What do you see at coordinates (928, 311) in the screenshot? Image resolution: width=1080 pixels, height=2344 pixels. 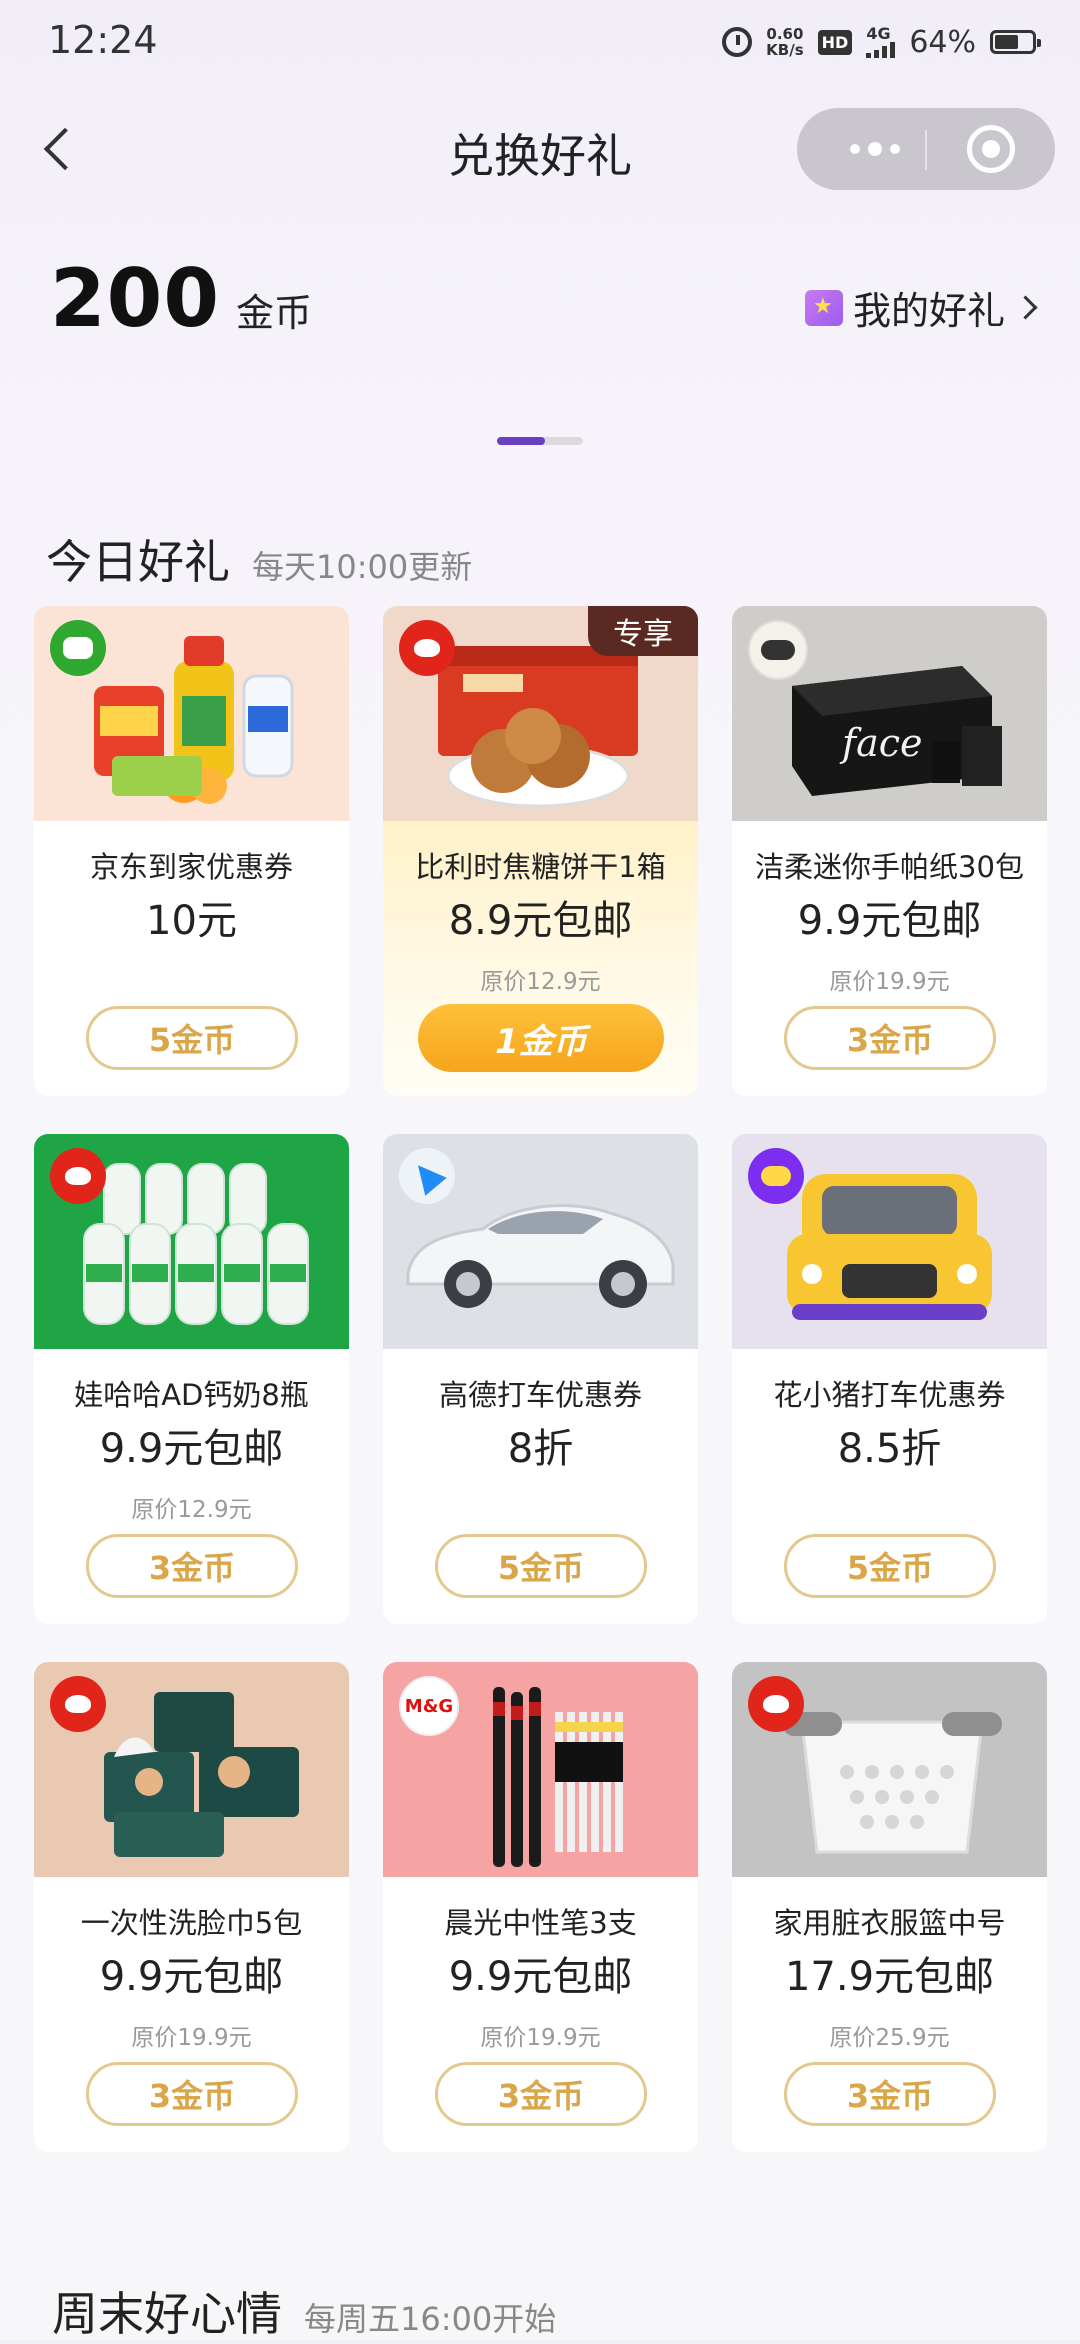 I see `my-gifts-label: 我的好礼` at bounding box center [928, 311].